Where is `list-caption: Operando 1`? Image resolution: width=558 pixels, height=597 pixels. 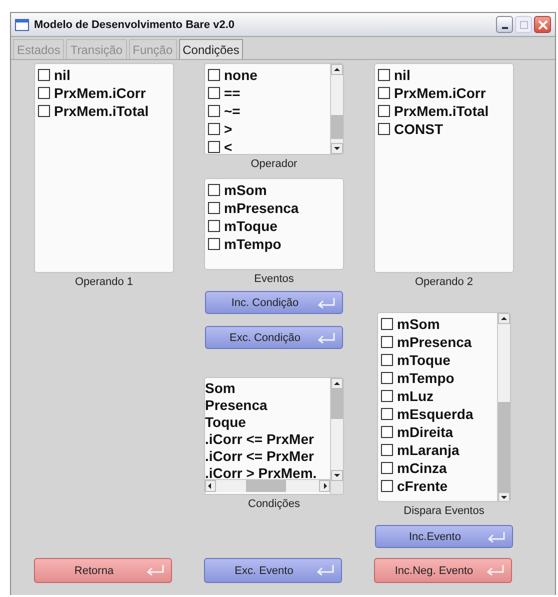 list-caption: Operando 1 is located at coordinates (104, 282).